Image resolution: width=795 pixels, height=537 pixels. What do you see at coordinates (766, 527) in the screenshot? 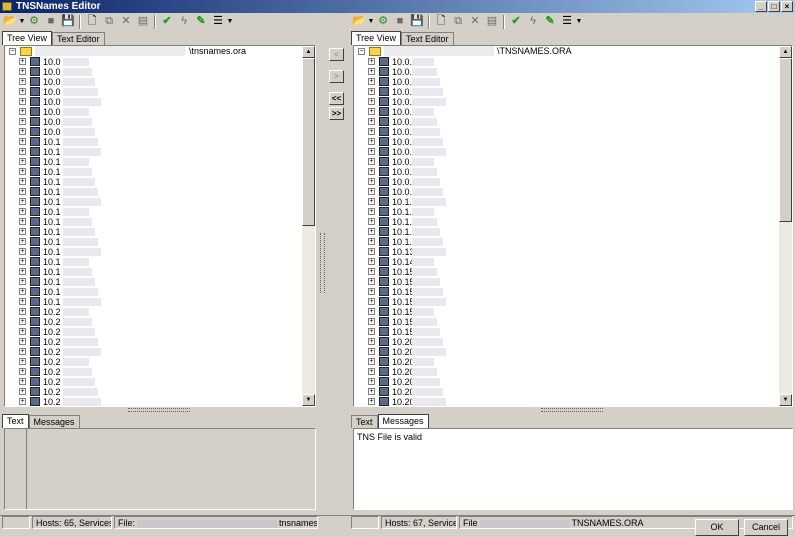
I see `cancel-button: Cancel` at bounding box center [766, 527].